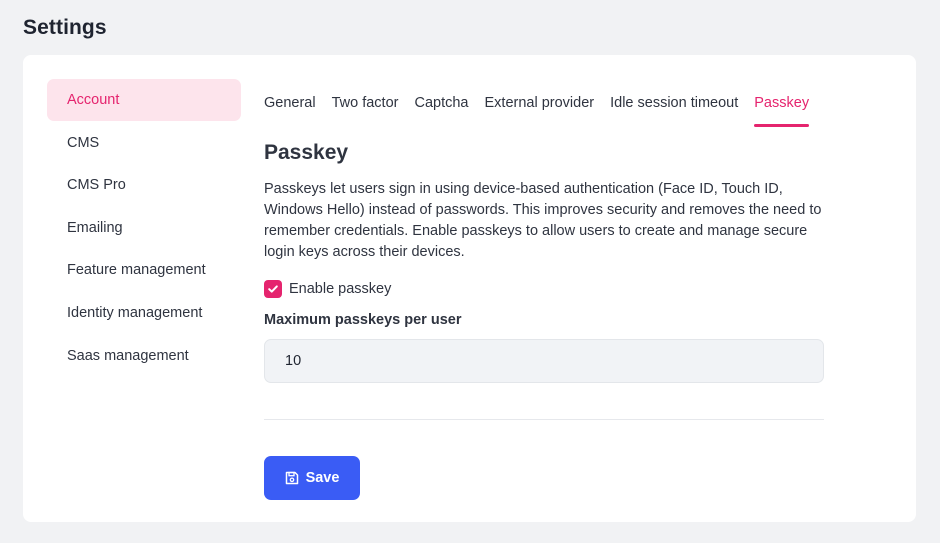 The width and height of the screenshot is (940, 543). What do you see at coordinates (65, 27) in the screenshot?
I see `page-title: Settings` at bounding box center [65, 27].